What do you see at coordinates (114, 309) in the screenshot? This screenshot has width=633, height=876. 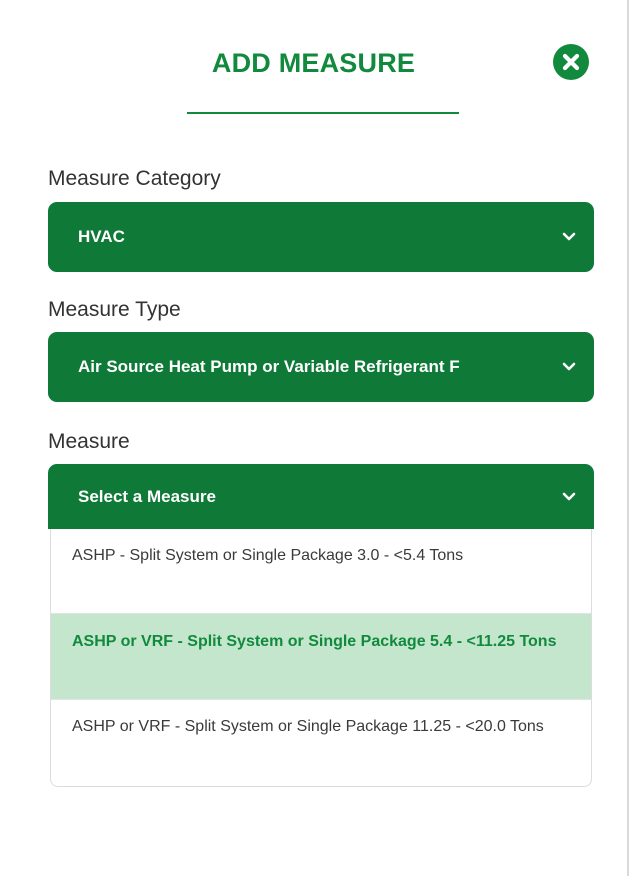 I see `measure-type-label: Measure Type` at bounding box center [114, 309].